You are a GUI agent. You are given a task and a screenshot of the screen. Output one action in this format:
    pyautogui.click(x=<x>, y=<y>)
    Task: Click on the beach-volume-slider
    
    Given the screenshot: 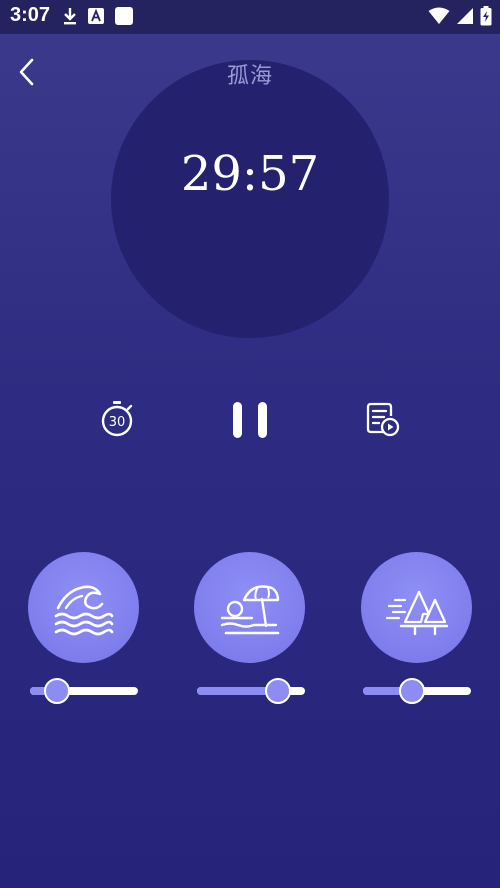 What is the action you would take?
    pyautogui.click(x=251, y=691)
    